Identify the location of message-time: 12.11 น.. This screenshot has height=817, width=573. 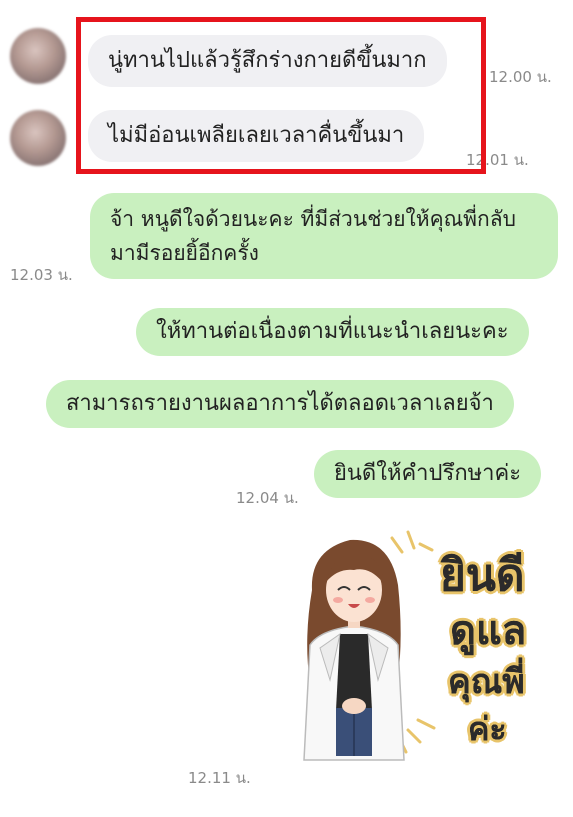
(219, 778).